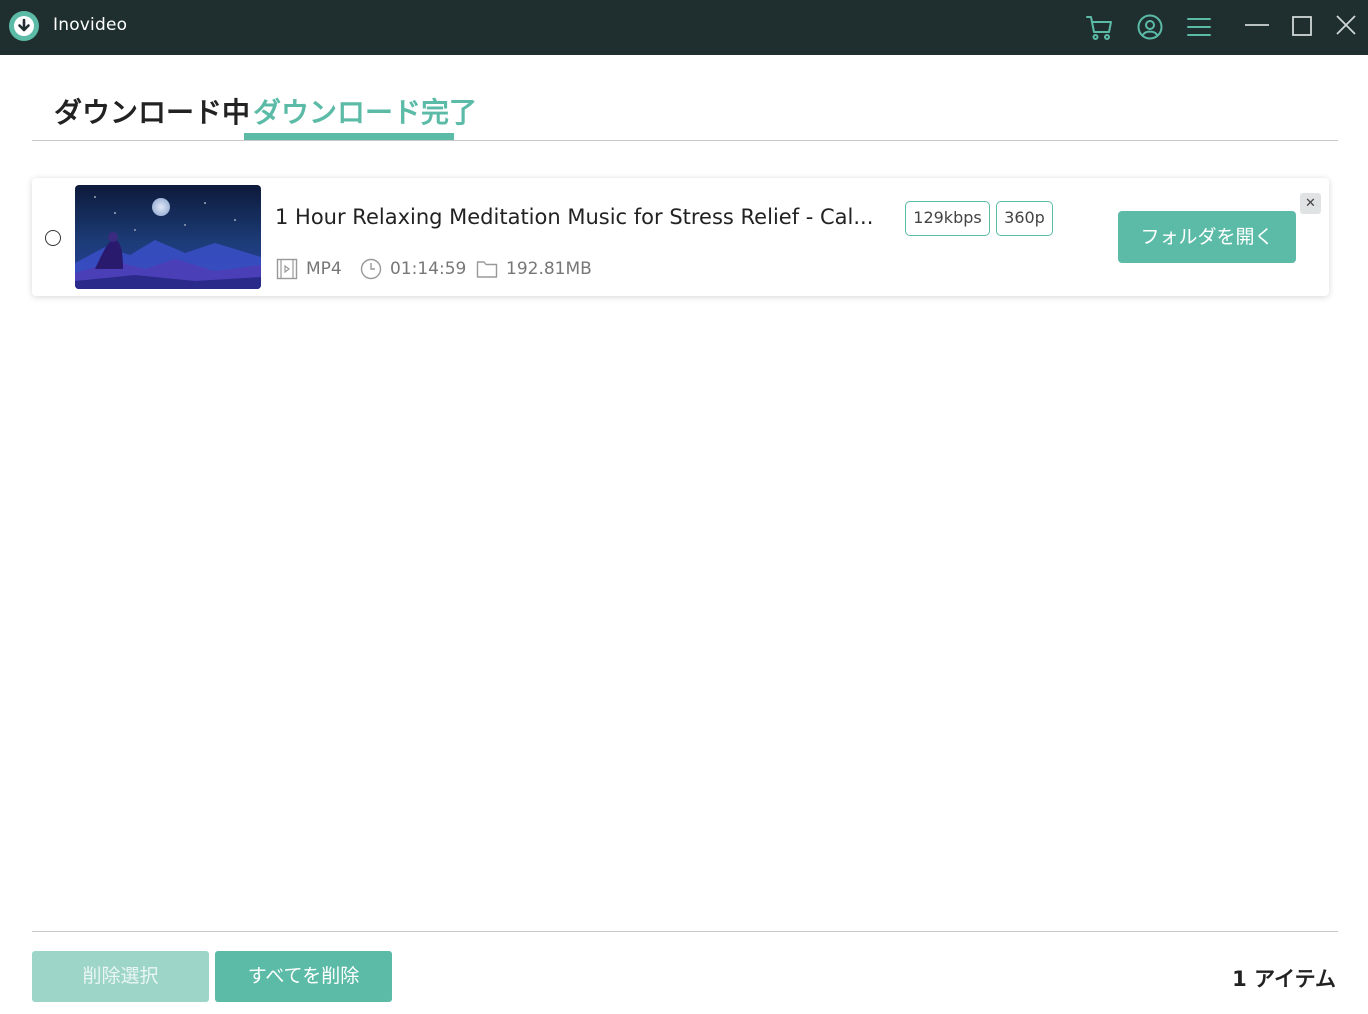 This screenshot has height=1014, width=1368. What do you see at coordinates (349, 136) in the screenshot?
I see `active-tab-indicator` at bounding box center [349, 136].